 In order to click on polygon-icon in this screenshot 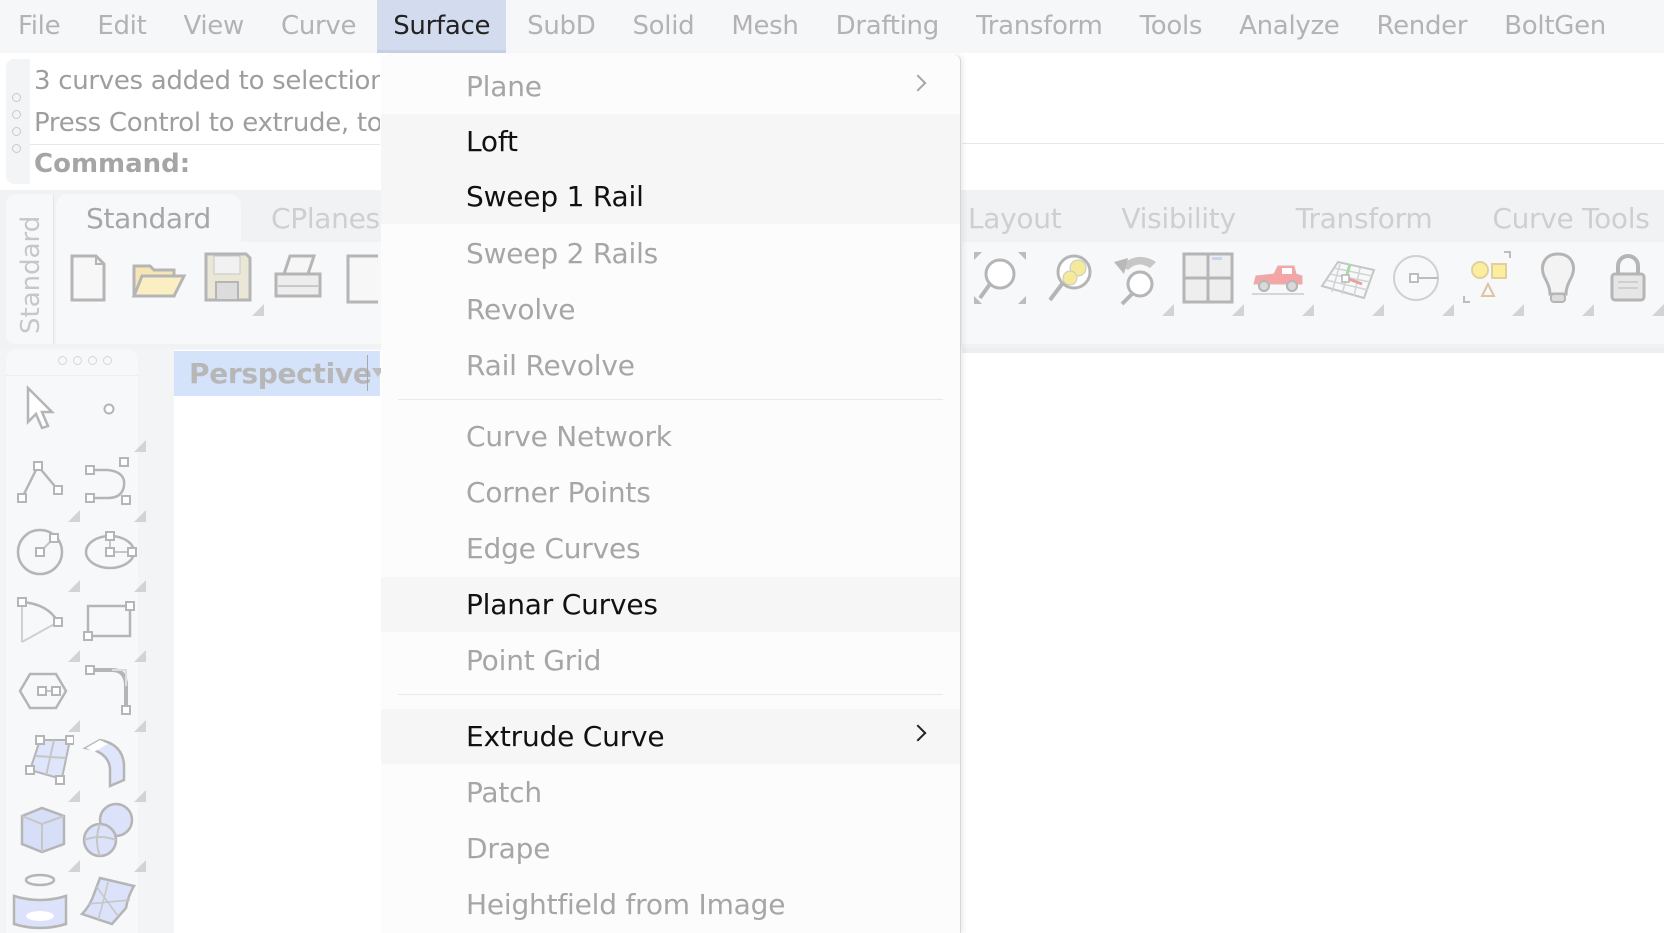, I will do `click(46, 696)`.